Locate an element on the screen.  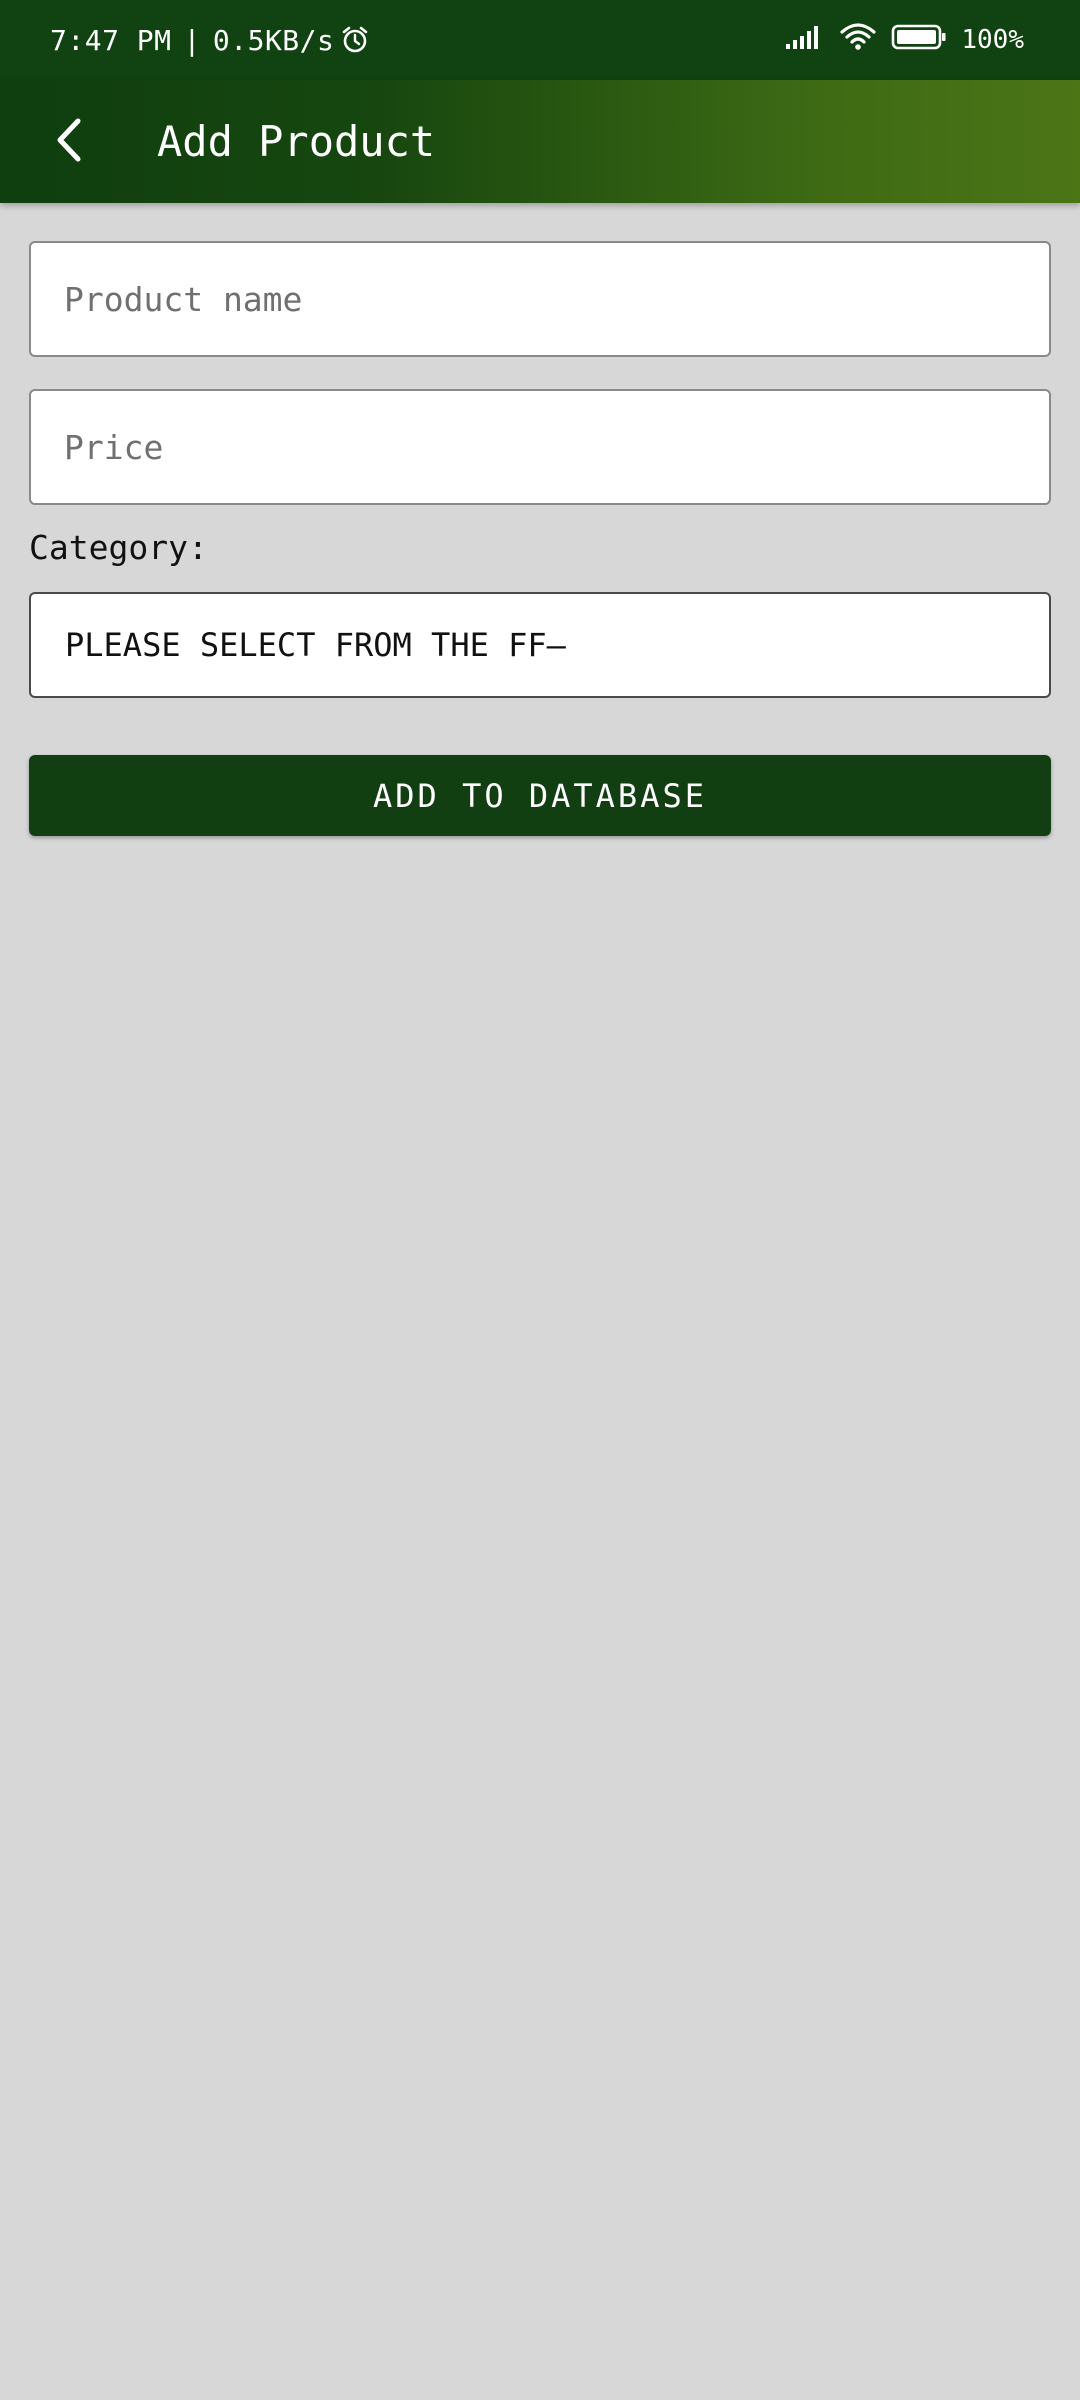
price-input is located at coordinates (540, 447).